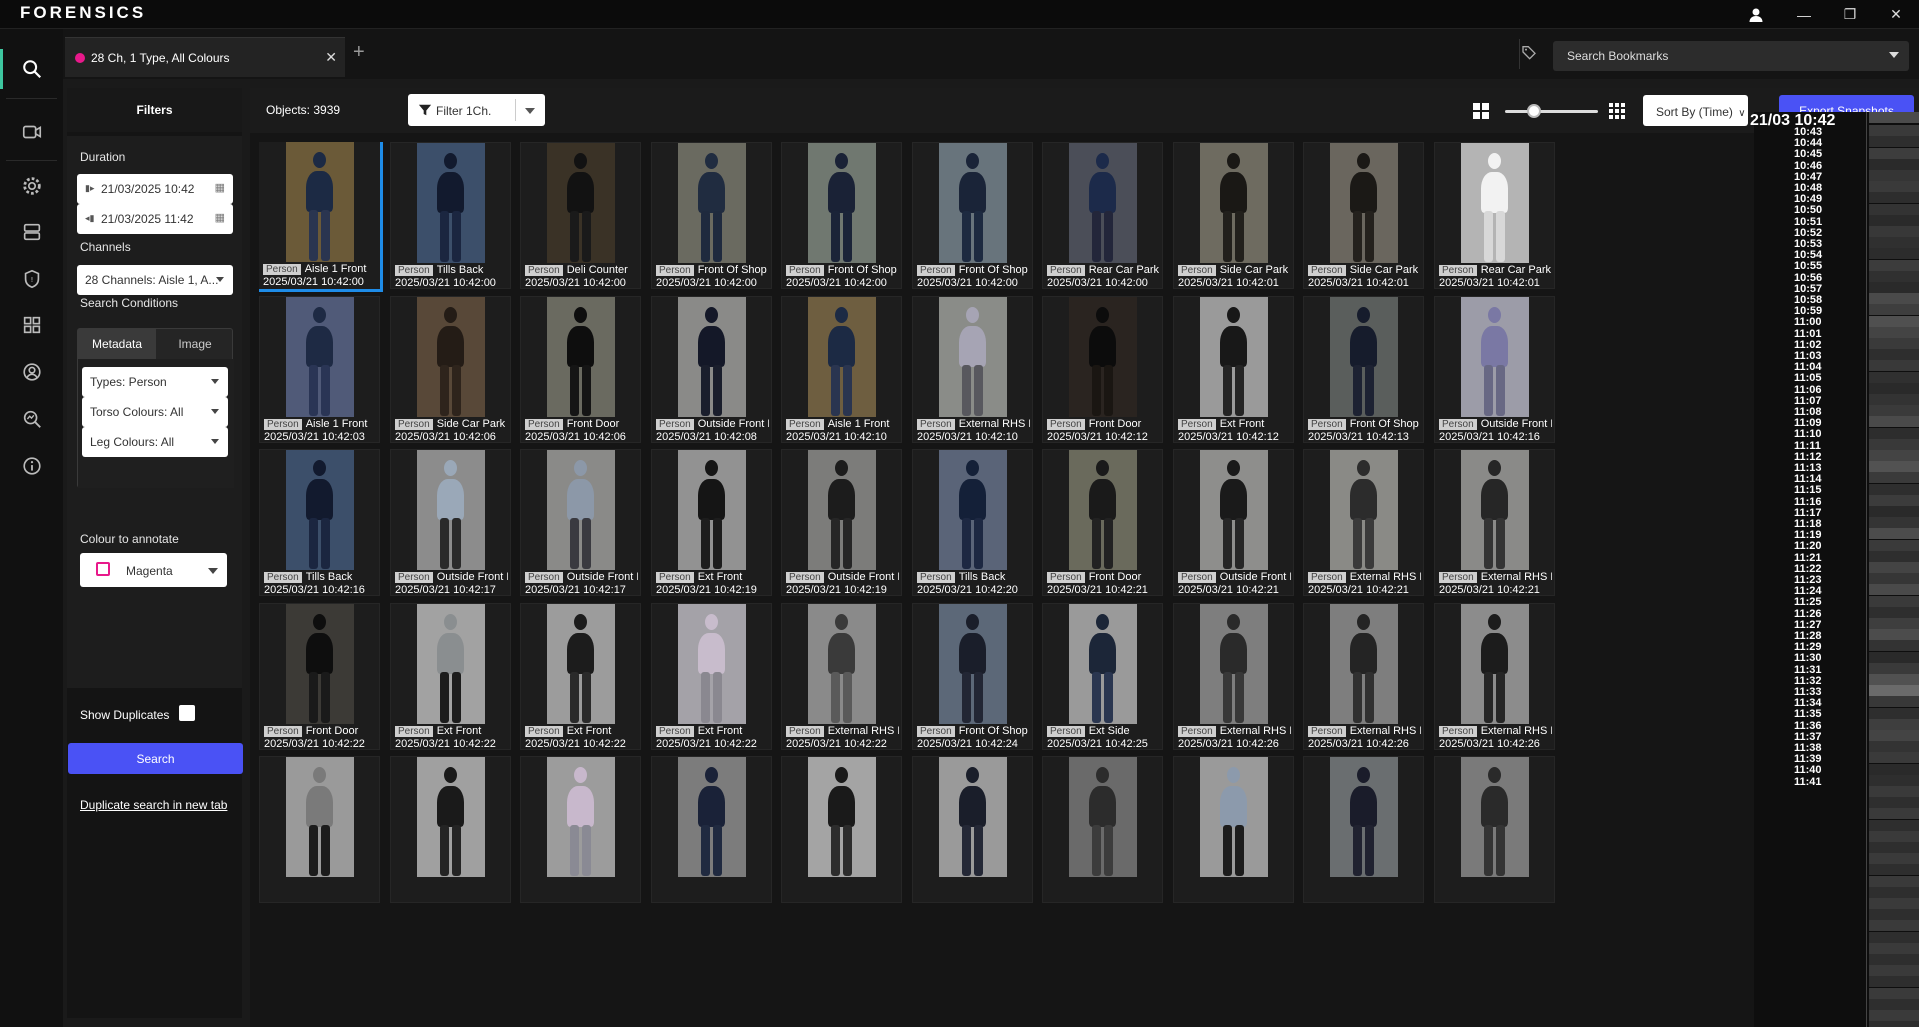 Image resolution: width=1919 pixels, height=1027 pixels. What do you see at coordinates (841, 369) in the screenshot?
I see `snapshot-card: Person Aisle 1 Front 2025/03/21 10:42:10` at bounding box center [841, 369].